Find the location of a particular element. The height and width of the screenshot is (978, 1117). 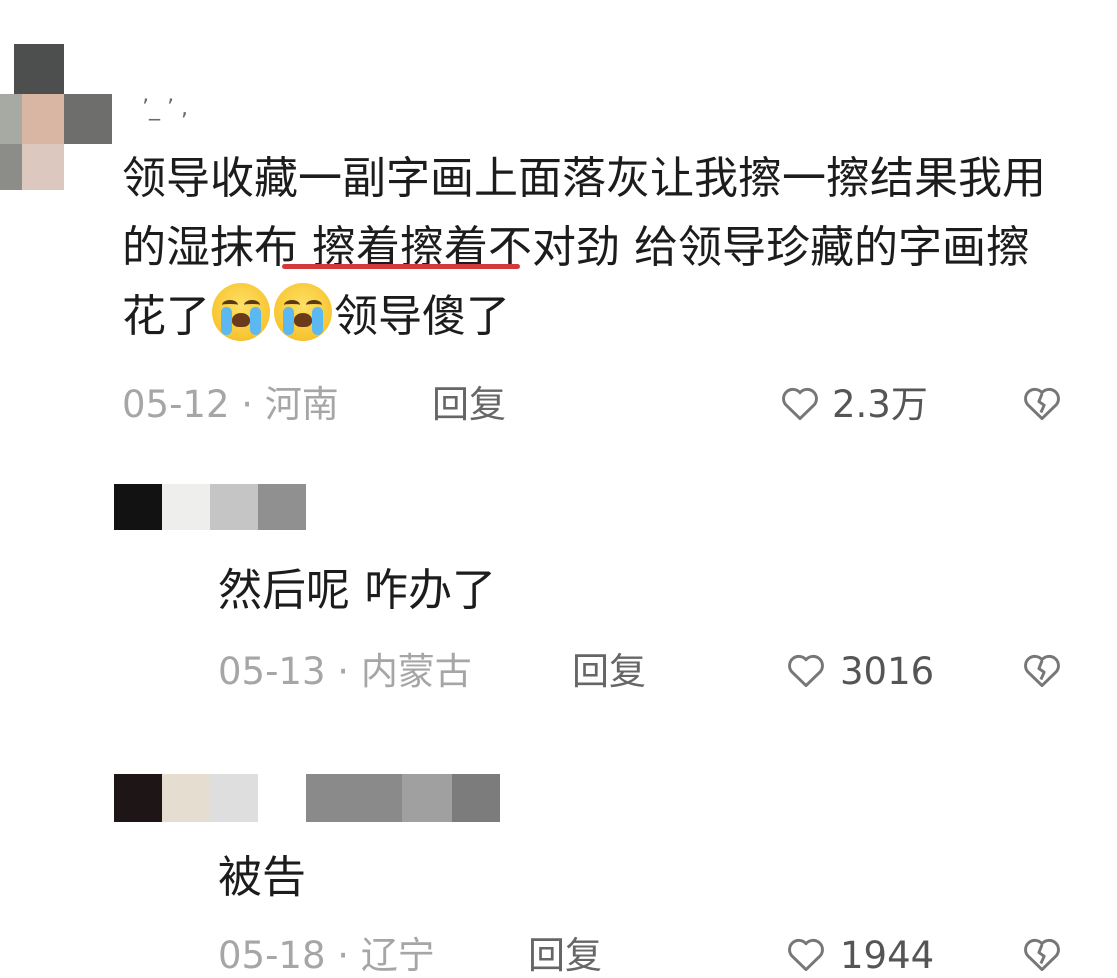

reply-meta: 05-18 · 辽宁 is located at coordinates (326, 956).